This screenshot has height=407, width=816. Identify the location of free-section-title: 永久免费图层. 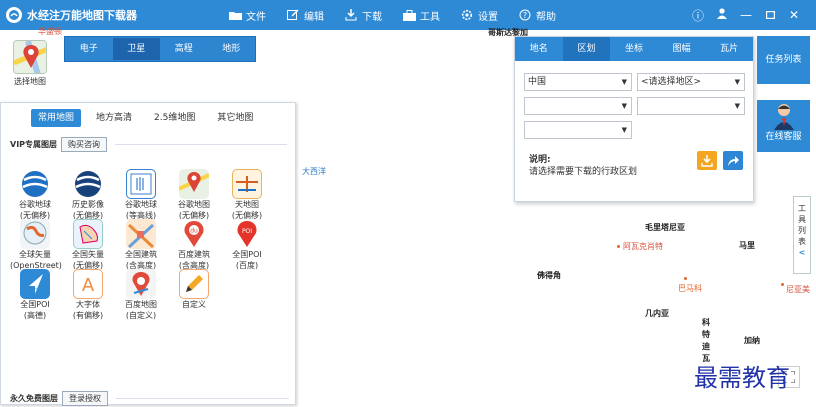
(34, 398).